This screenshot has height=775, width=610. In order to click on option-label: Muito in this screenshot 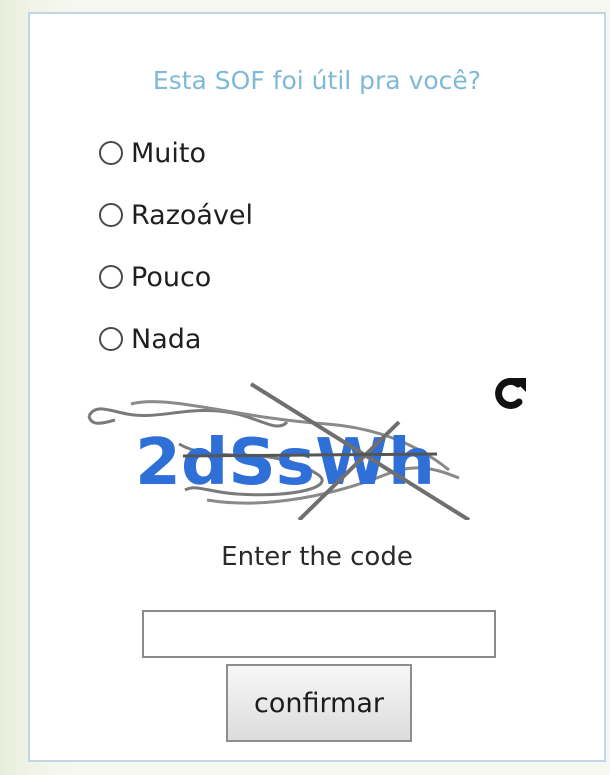, I will do `click(169, 153)`.